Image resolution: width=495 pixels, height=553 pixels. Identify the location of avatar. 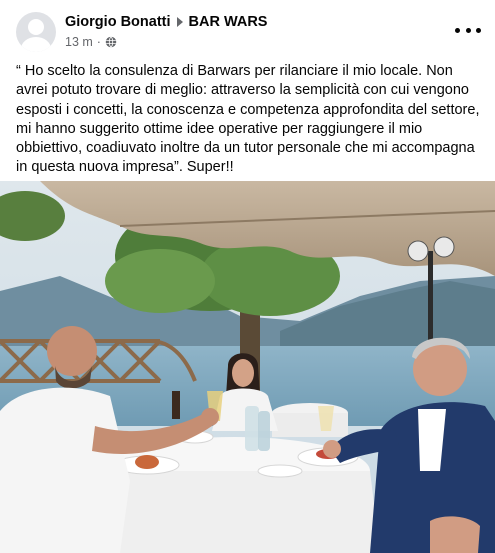
(36, 32).